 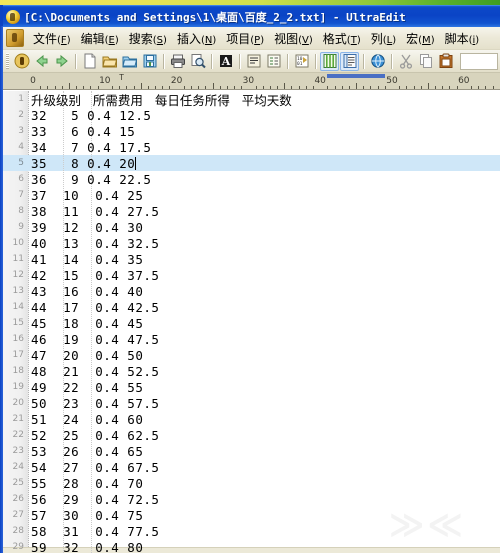 What do you see at coordinates (329, 61) in the screenshot?
I see `column-mode-icon` at bounding box center [329, 61].